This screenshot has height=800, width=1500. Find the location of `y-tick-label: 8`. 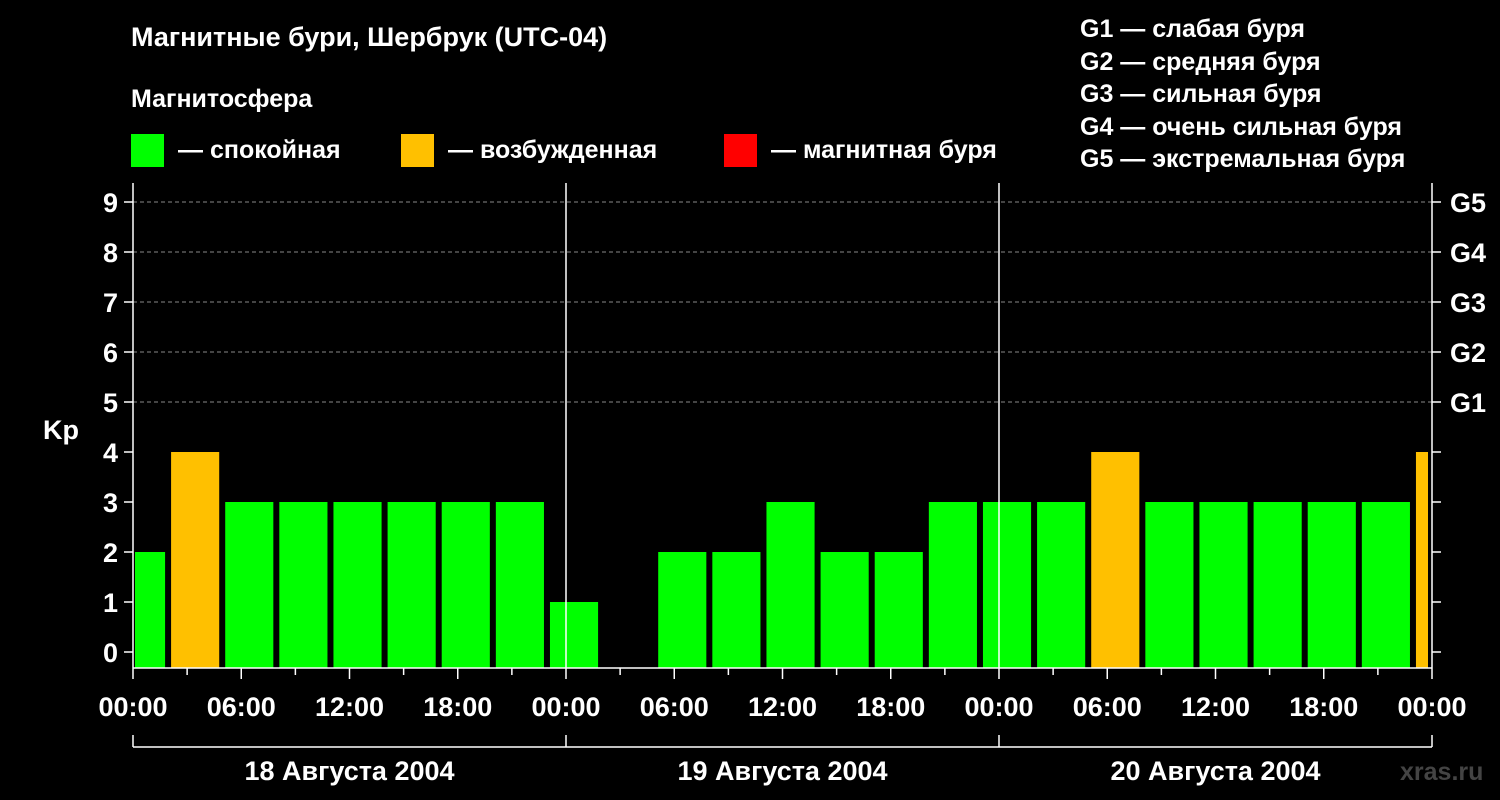

y-tick-label: 8 is located at coordinates (110, 253).